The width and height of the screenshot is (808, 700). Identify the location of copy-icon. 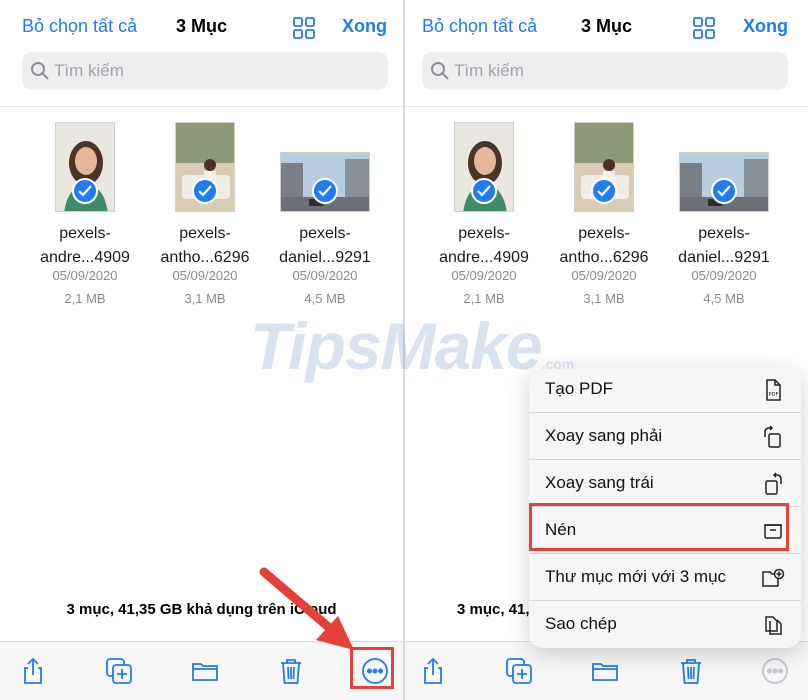
(773, 625).